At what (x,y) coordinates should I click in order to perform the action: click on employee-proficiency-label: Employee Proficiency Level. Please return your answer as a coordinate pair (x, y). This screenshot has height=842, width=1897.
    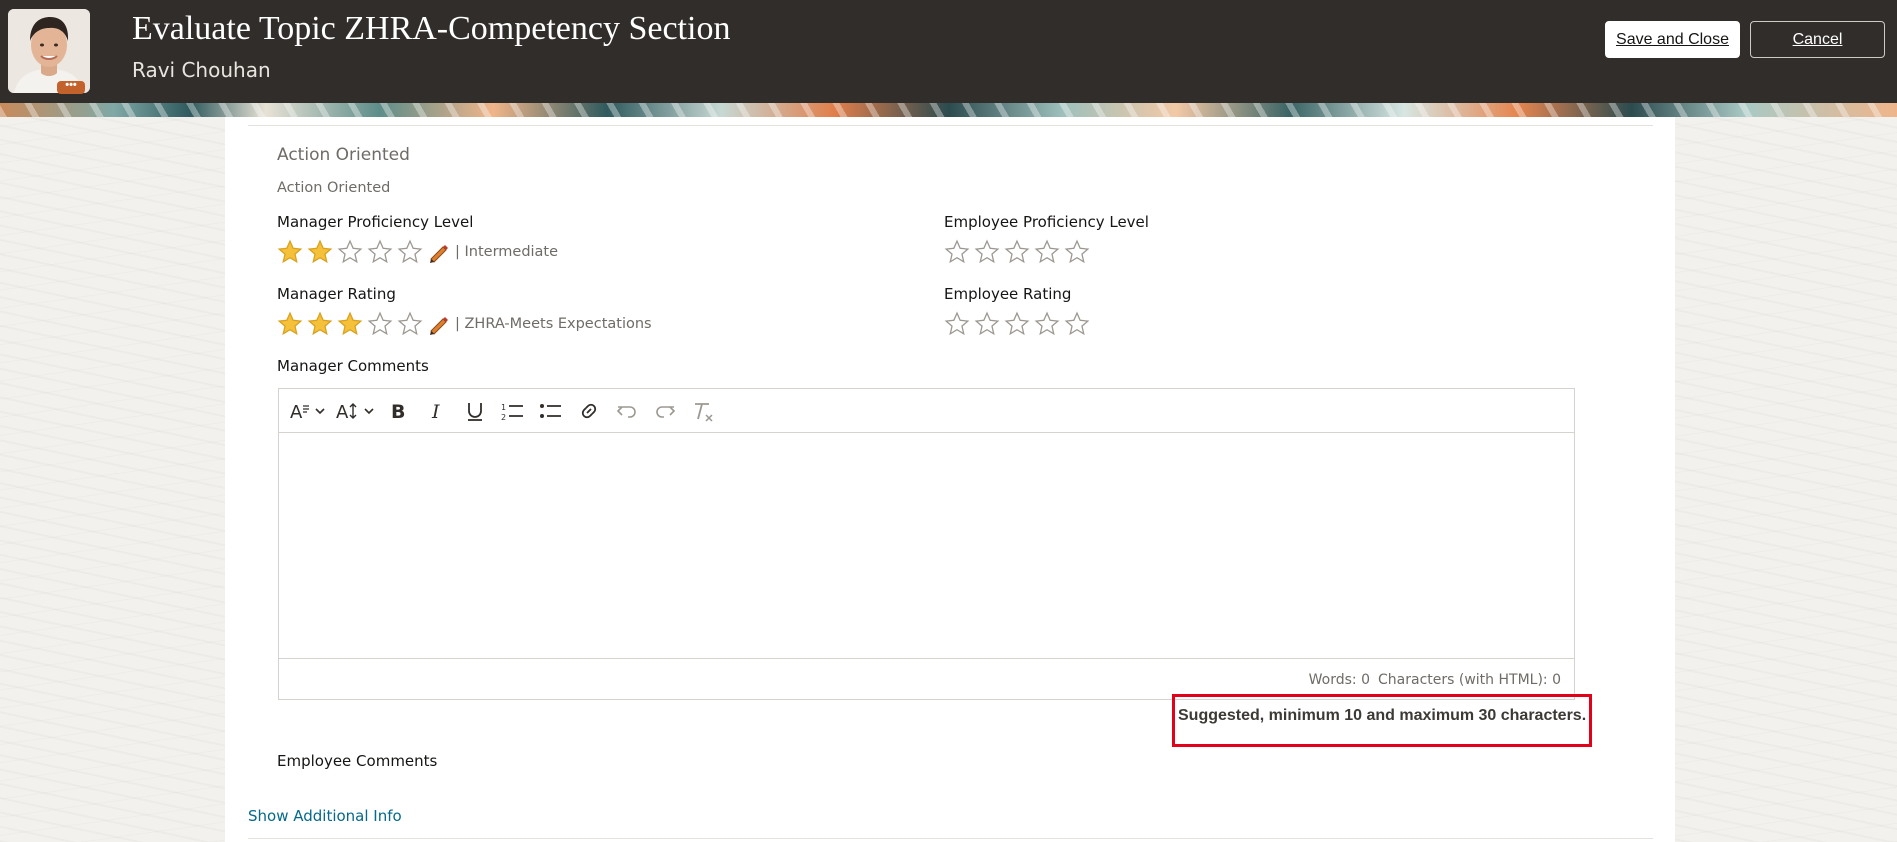
    Looking at the image, I should click on (1046, 222).